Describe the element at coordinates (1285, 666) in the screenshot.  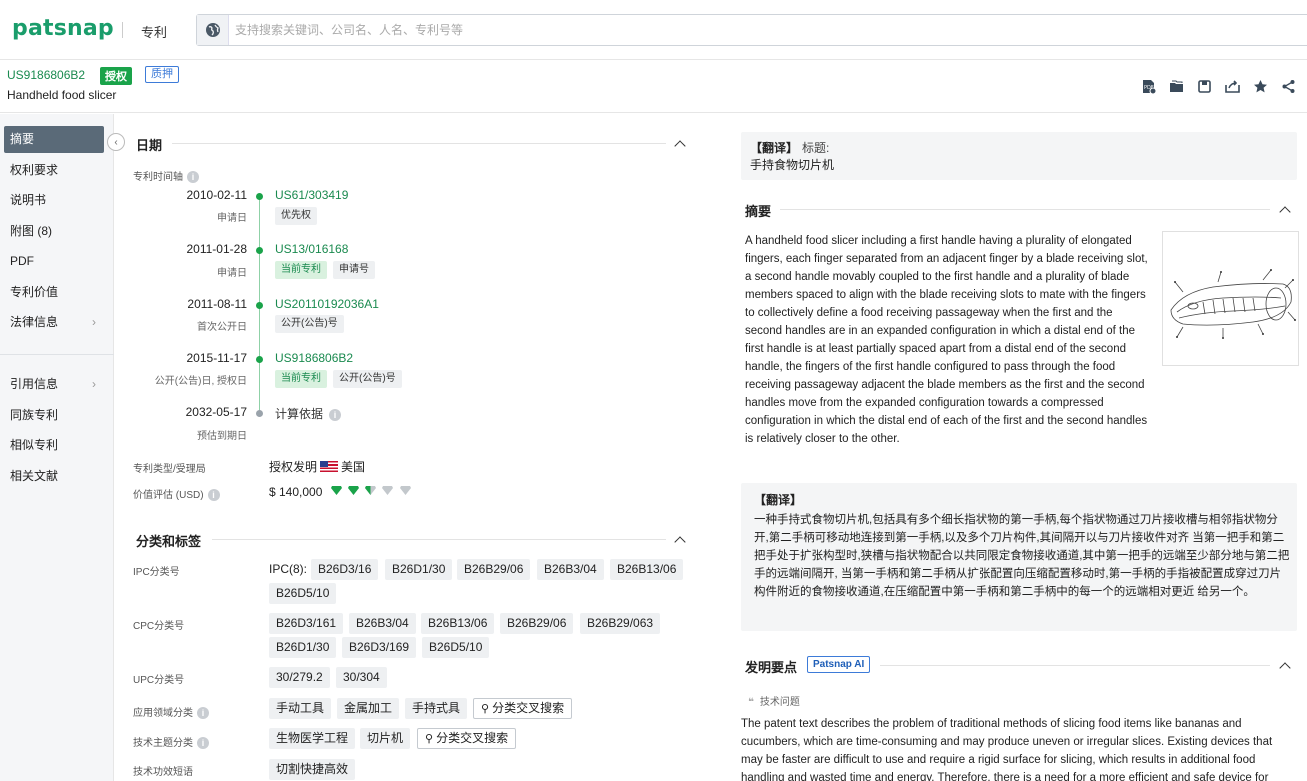
I see `collapse-key-points-icon` at that location.